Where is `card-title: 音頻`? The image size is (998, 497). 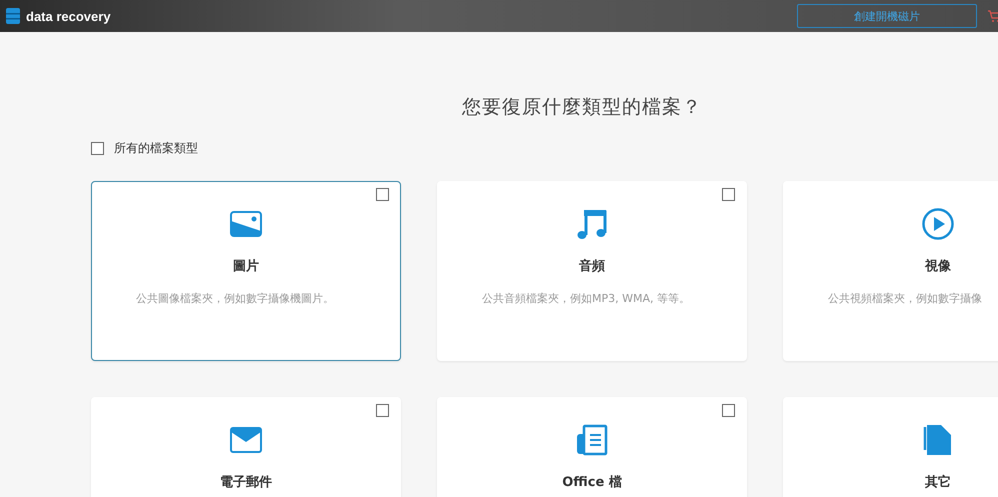 card-title: 音頻 is located at coordinates (592, 266).